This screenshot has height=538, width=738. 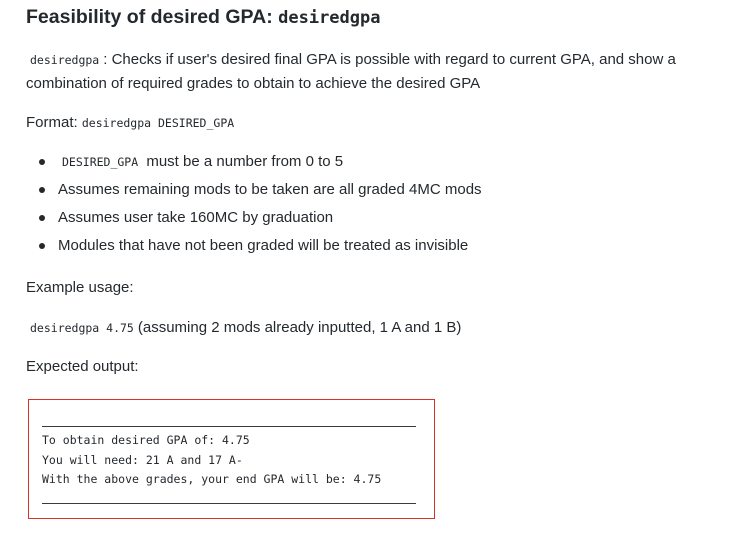 What do you see at coordinates (82, 366) in the screenshot?
I see `expected-output-label: Expected output:` at bounding box center [82, 366].